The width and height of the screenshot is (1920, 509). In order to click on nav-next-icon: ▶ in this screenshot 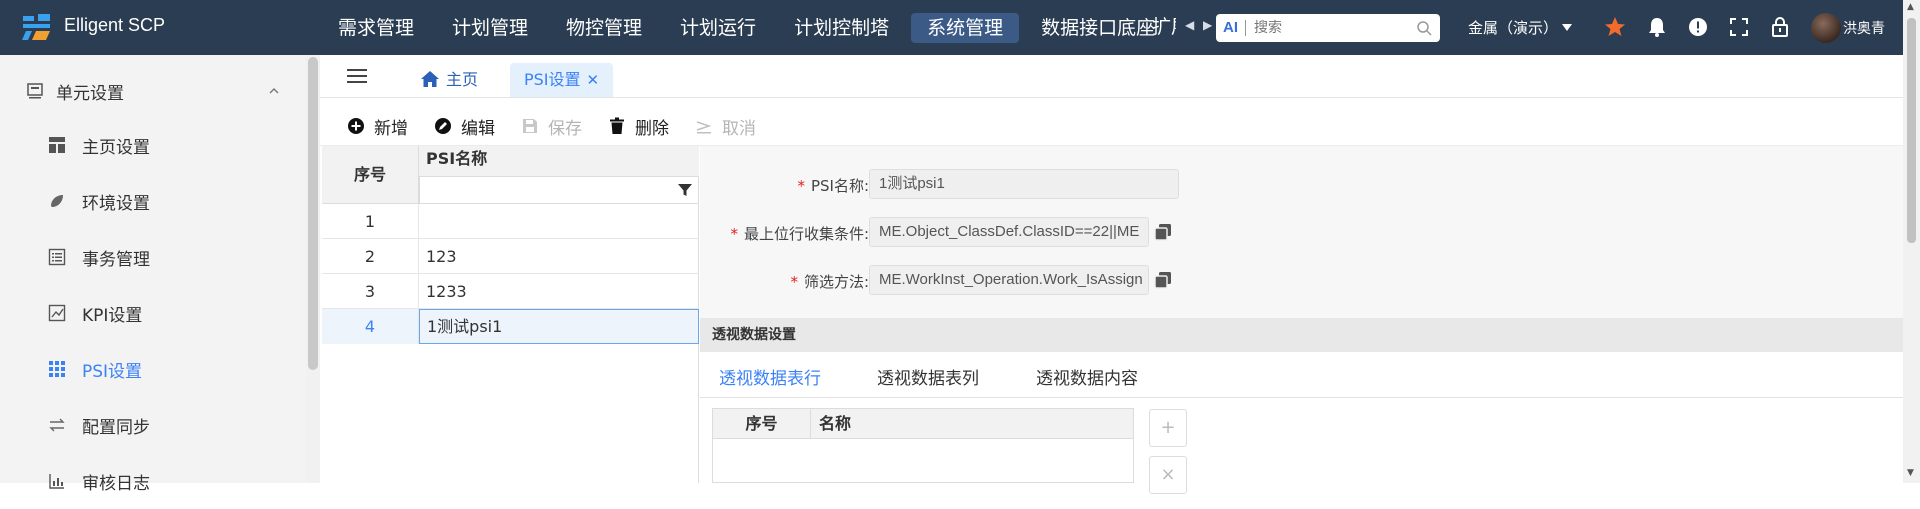, I will do `click(1207, 25)`.